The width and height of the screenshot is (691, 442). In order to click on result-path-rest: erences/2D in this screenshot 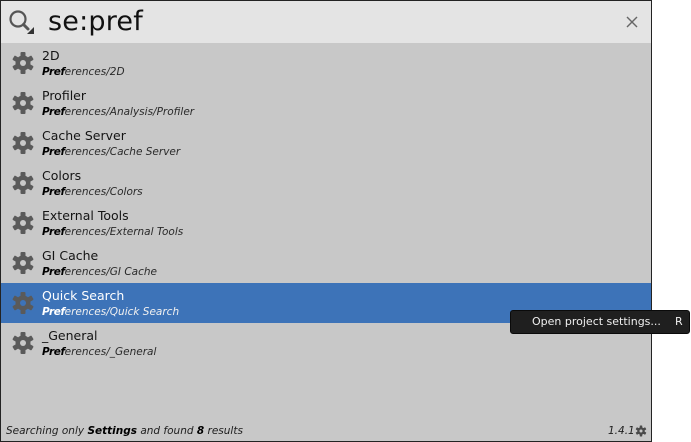, I will do `click(94, 72)`.